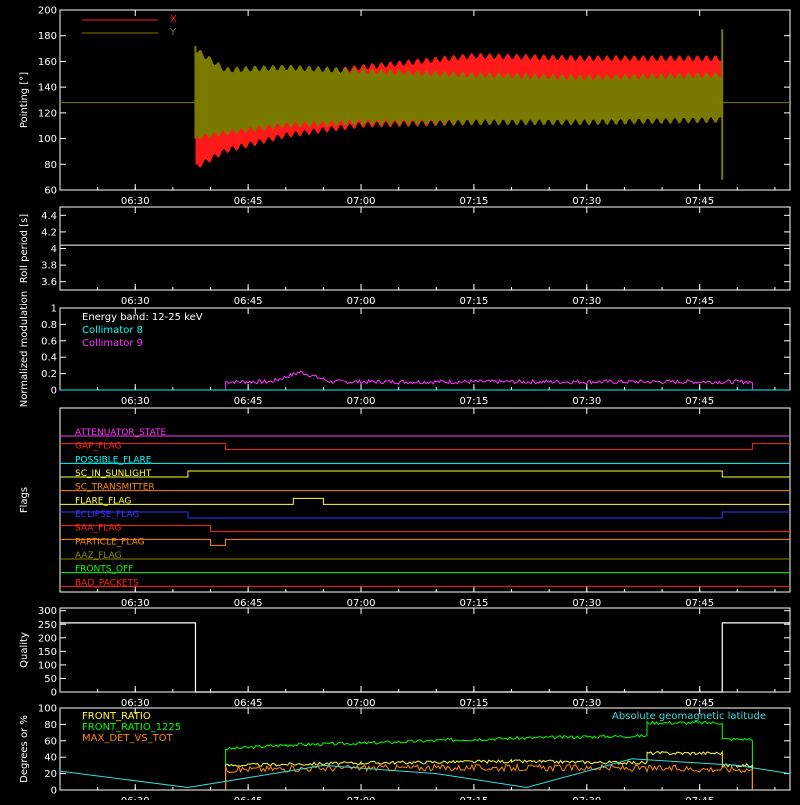 The image size is (800, 805). I want to click on y-tick-label-3-1: 0.2, so click(49, 374).